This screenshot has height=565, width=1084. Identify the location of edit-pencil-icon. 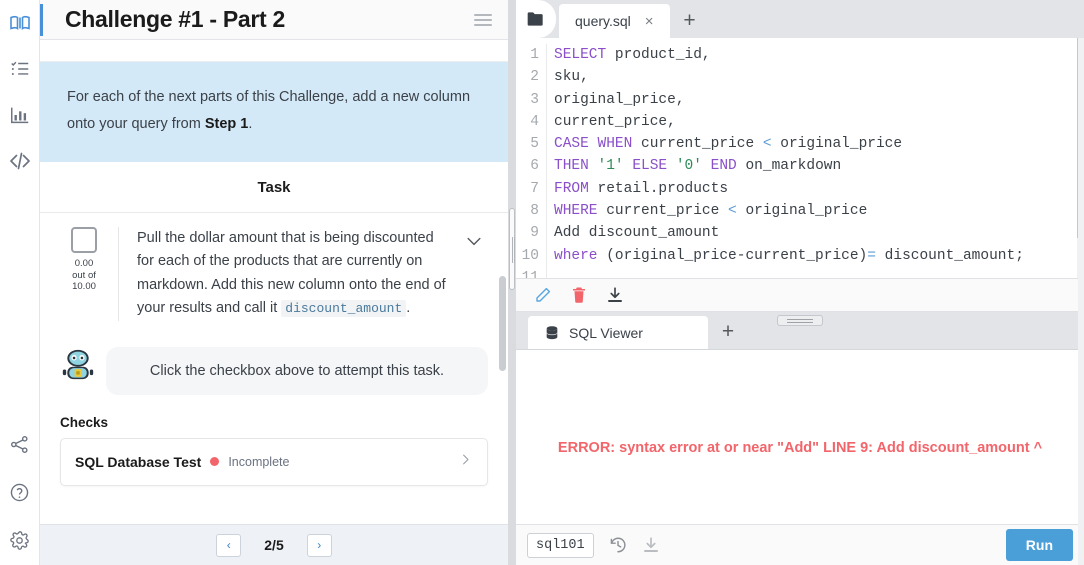
(543, 295).